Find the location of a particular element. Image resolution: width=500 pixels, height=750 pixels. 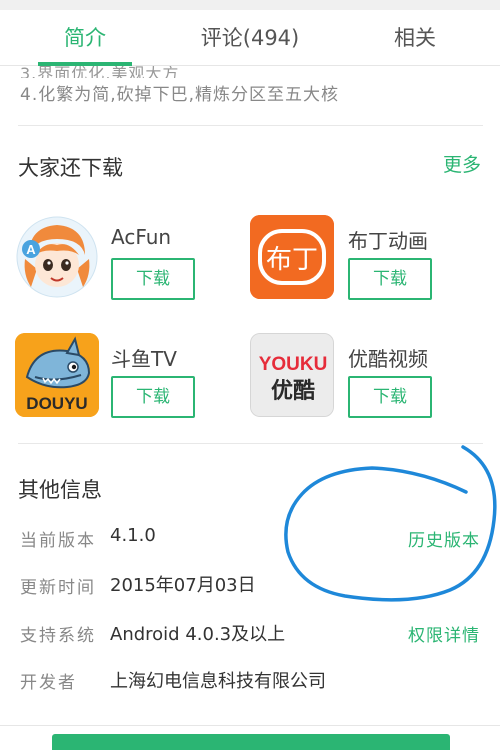

buding-pudding-icon: 布丁 is located at coordinates (292, 257).